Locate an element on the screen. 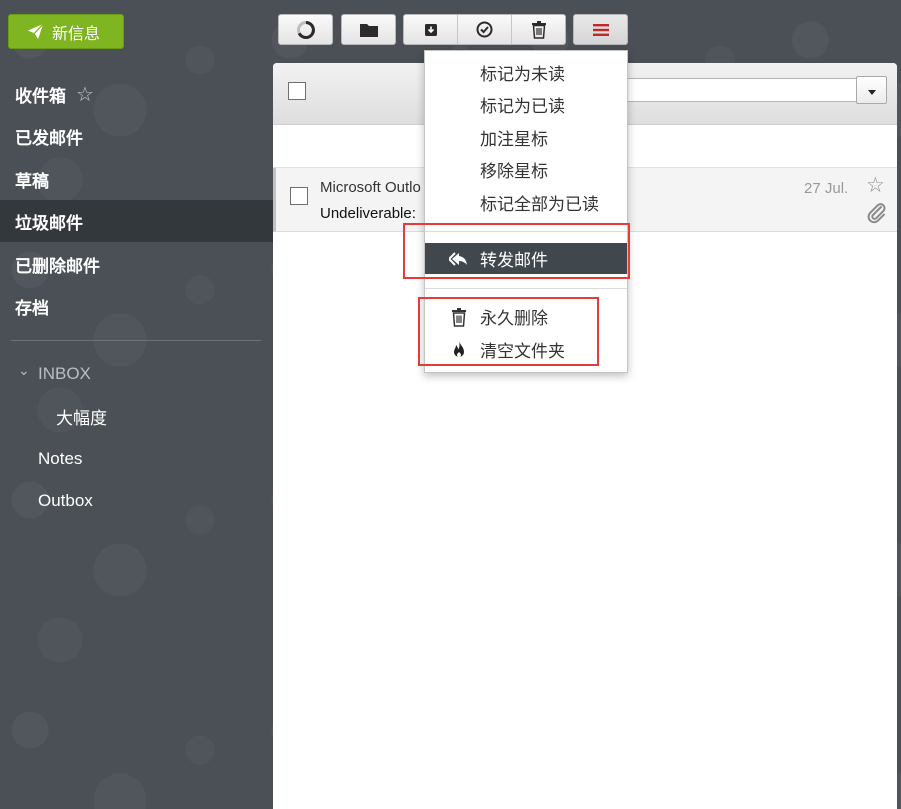 This screenshot has width=901, height=809. refresh-icon is located at coordinates (305, 29).